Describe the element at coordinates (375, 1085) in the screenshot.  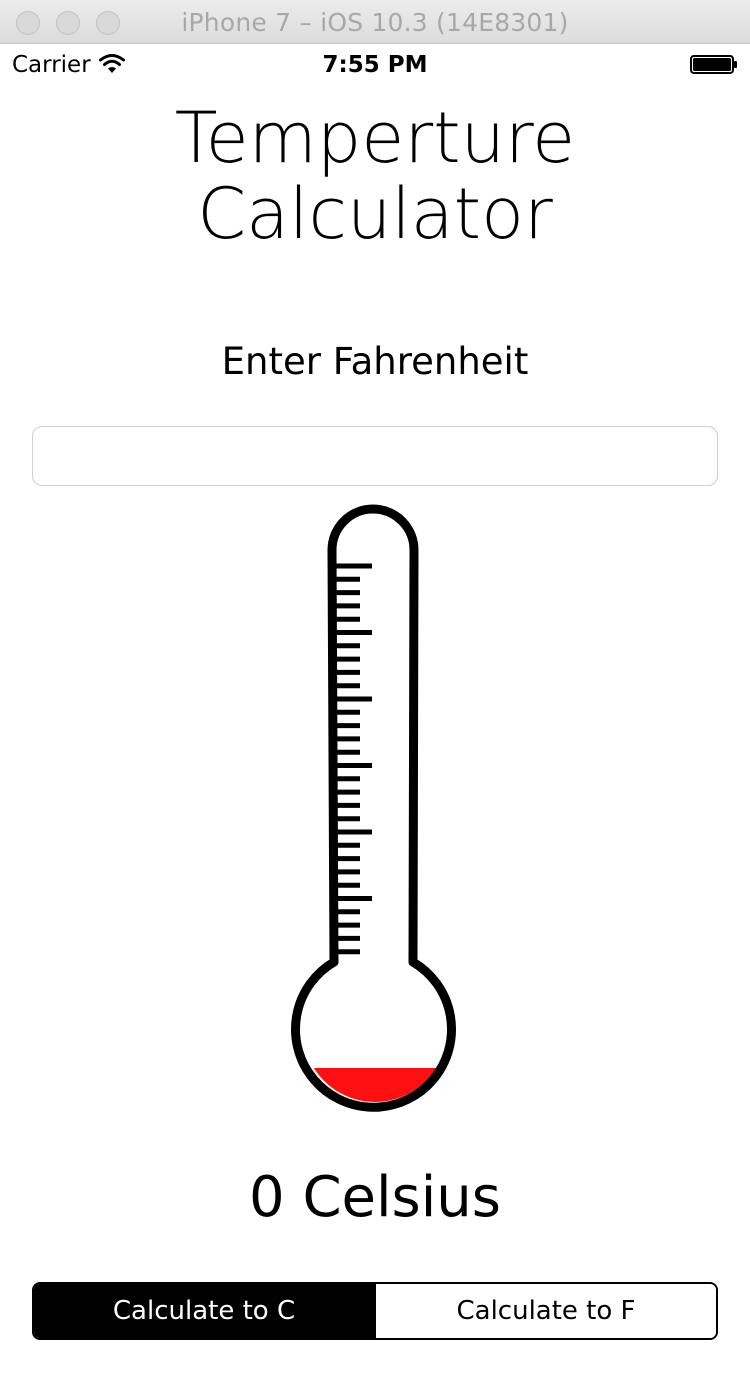
I see `thermometer-mercury` at that location.